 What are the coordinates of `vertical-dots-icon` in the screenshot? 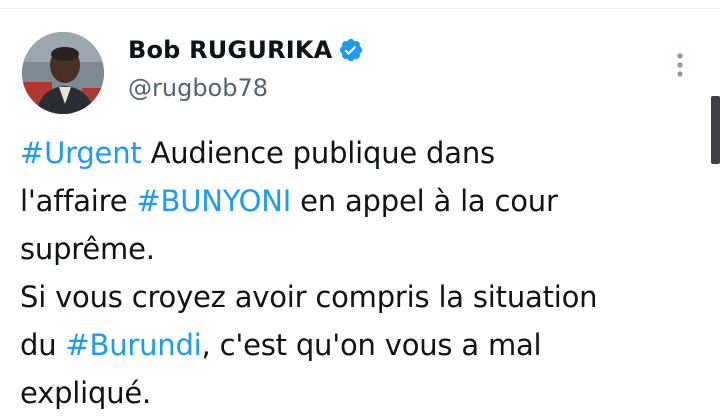 It's located at (680, 65).